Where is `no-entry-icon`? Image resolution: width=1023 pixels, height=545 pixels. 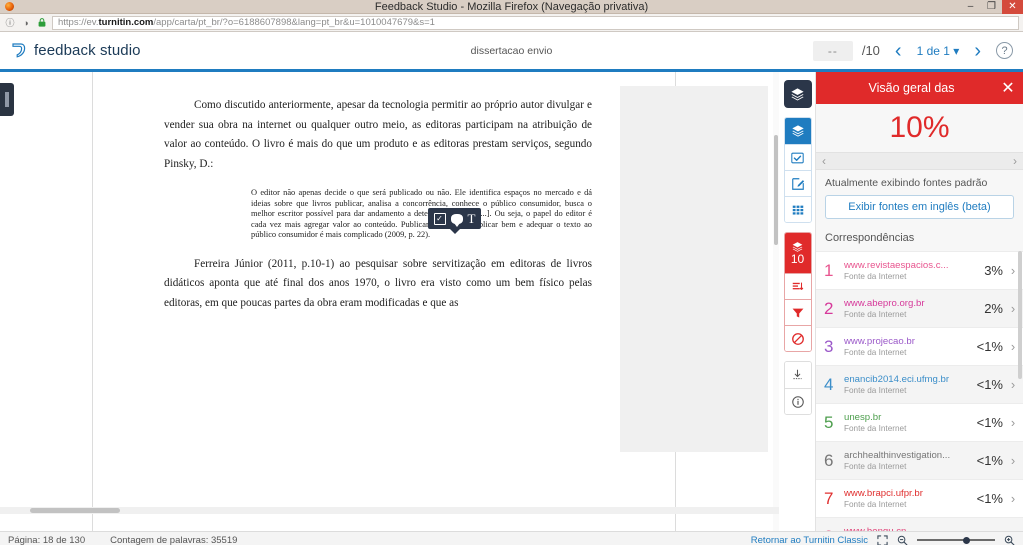
no-entry-icon is located at coordinates (797, 338).